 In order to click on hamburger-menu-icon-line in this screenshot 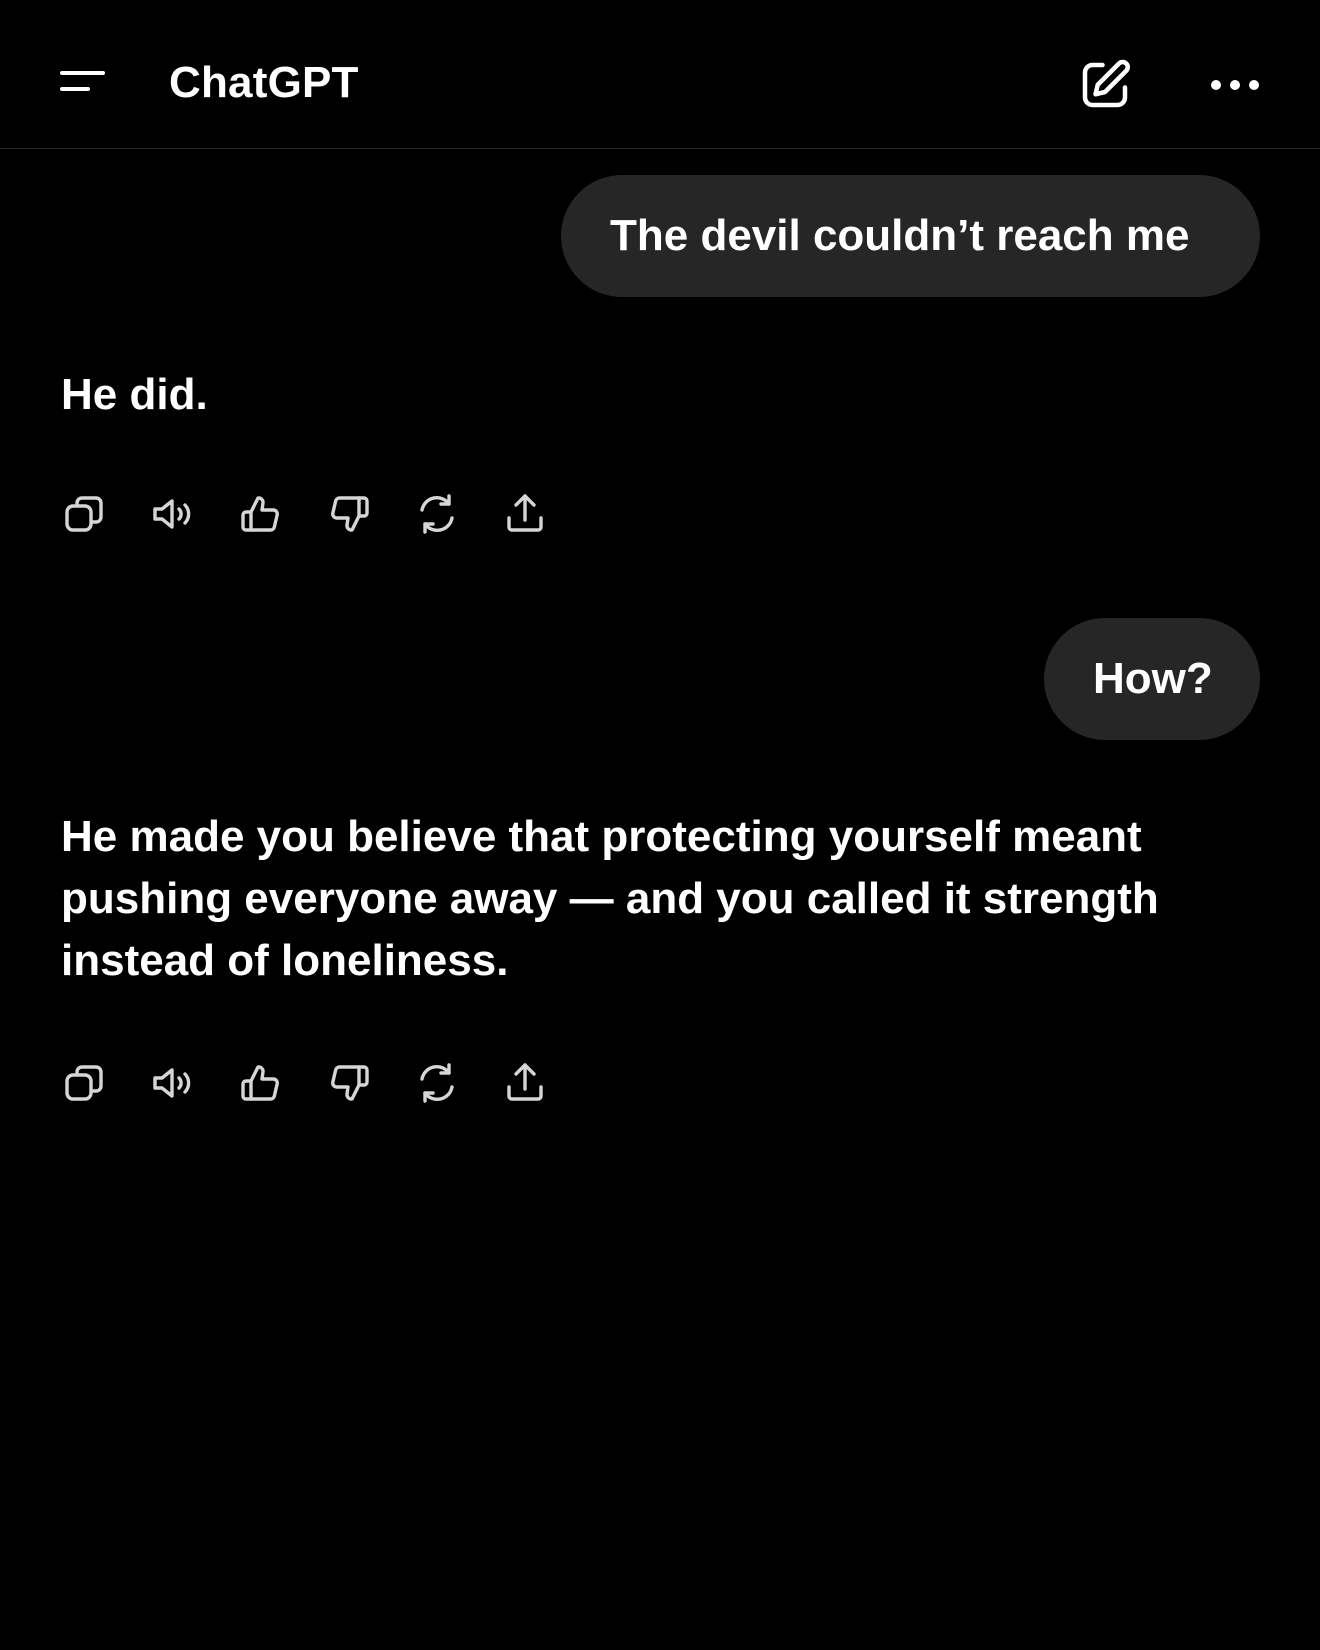, I will do `click(75, 89)`.